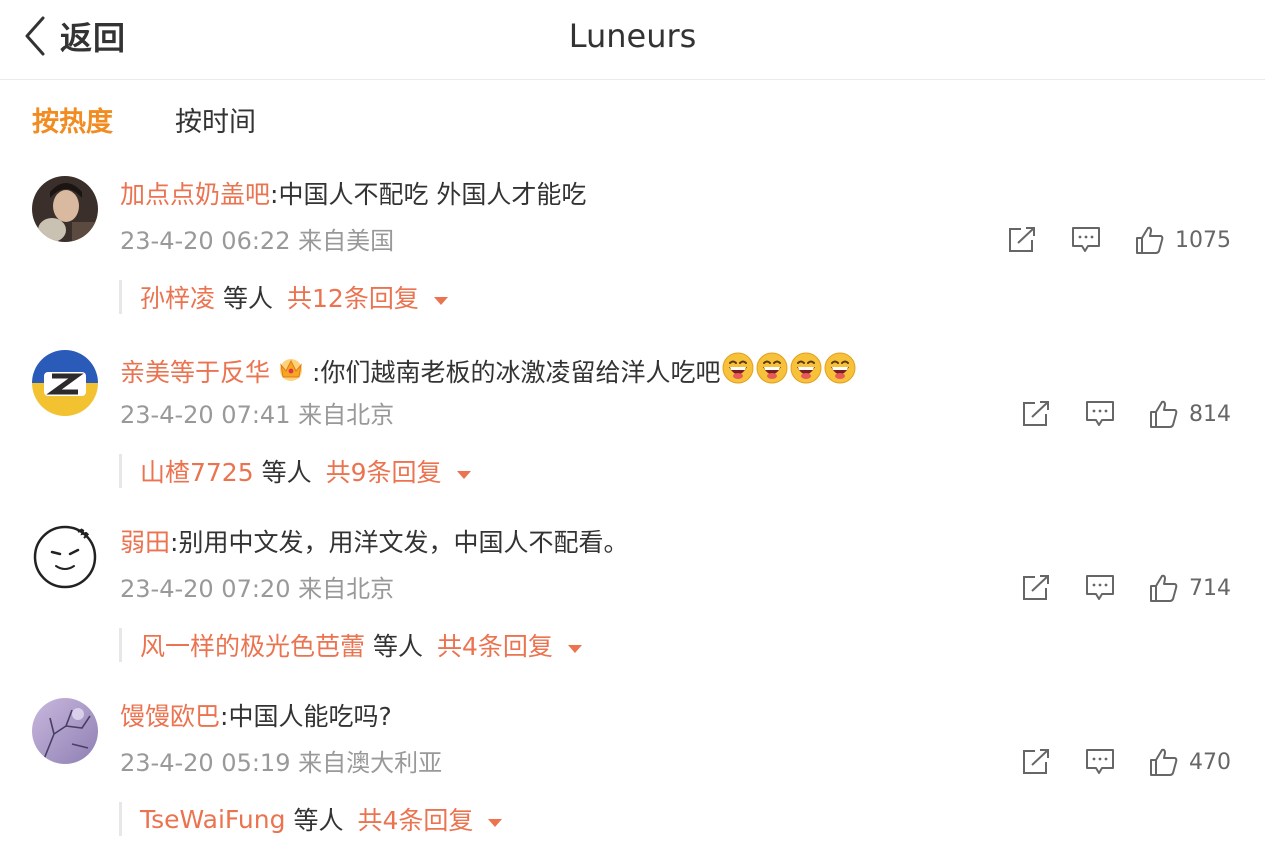  I want to click on comment-meta: 23-4-20 07:20 来自北京, so click(257, 589).